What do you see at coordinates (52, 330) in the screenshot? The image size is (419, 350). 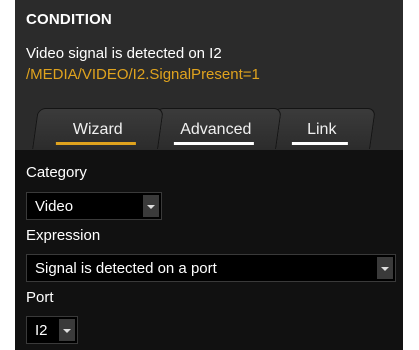 I see `port-select: I2` at bounding box center [52, 330].